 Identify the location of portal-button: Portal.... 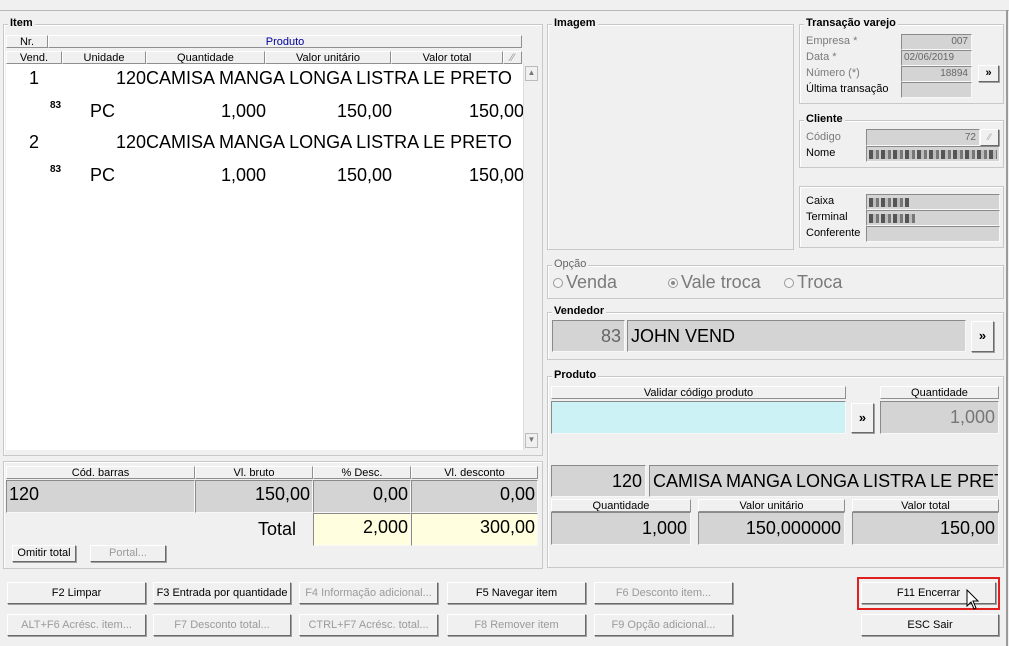
(128, 553).